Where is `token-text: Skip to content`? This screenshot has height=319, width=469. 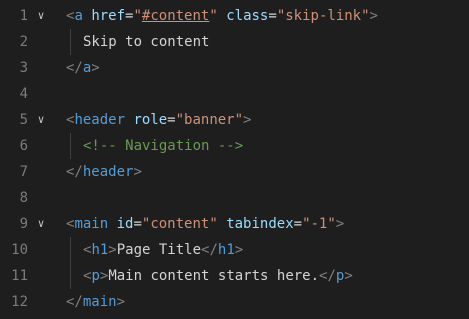 token-text: Skip to content is located at coordinates (146, 42).